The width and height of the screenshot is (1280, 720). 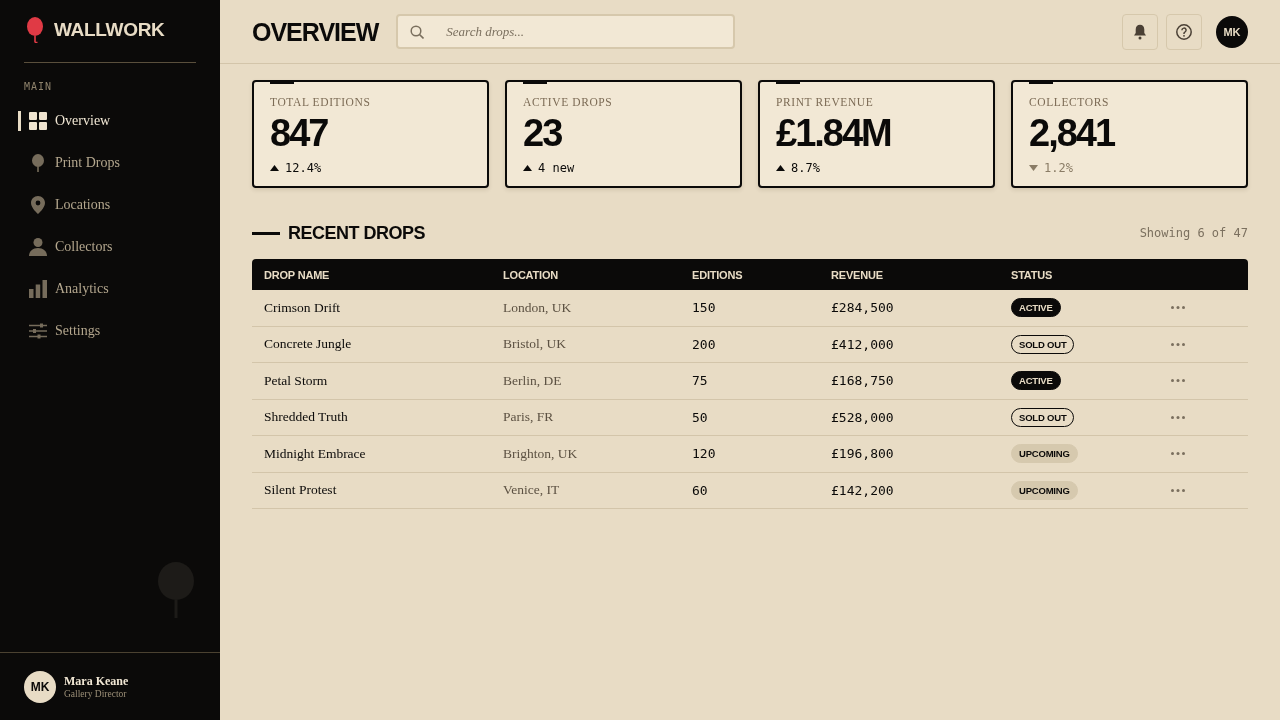 I want to click on map-pin-icon, so click(x=38, y=205).